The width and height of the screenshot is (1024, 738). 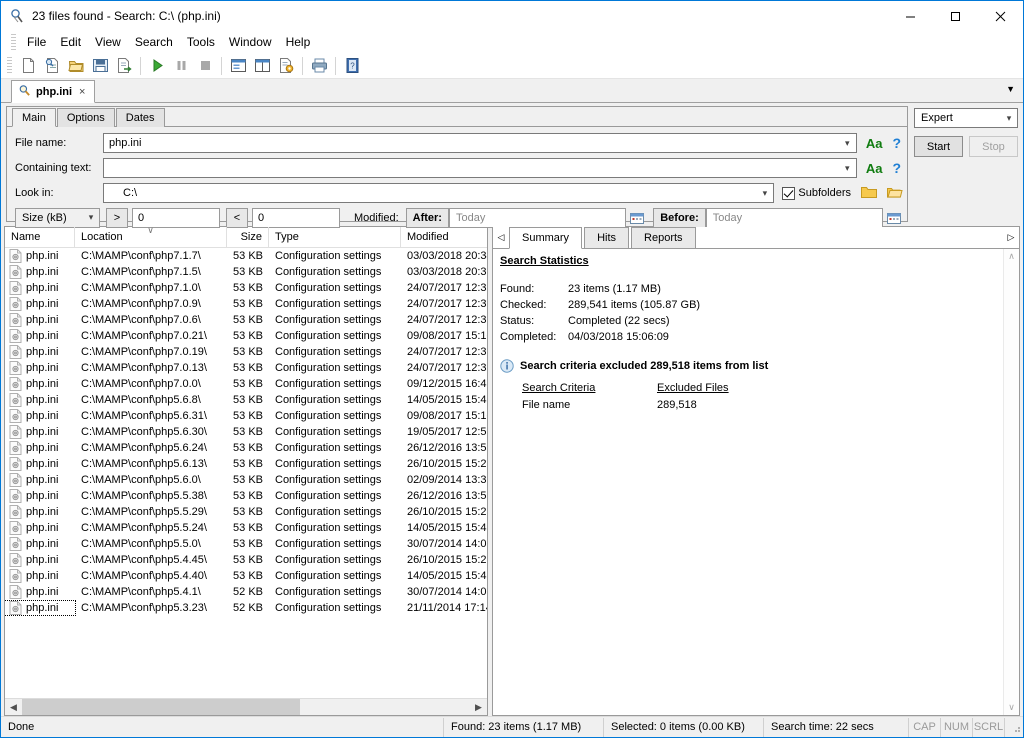 I want to click on look-in-input: C:\ ▾, so click(x=439, y=193).